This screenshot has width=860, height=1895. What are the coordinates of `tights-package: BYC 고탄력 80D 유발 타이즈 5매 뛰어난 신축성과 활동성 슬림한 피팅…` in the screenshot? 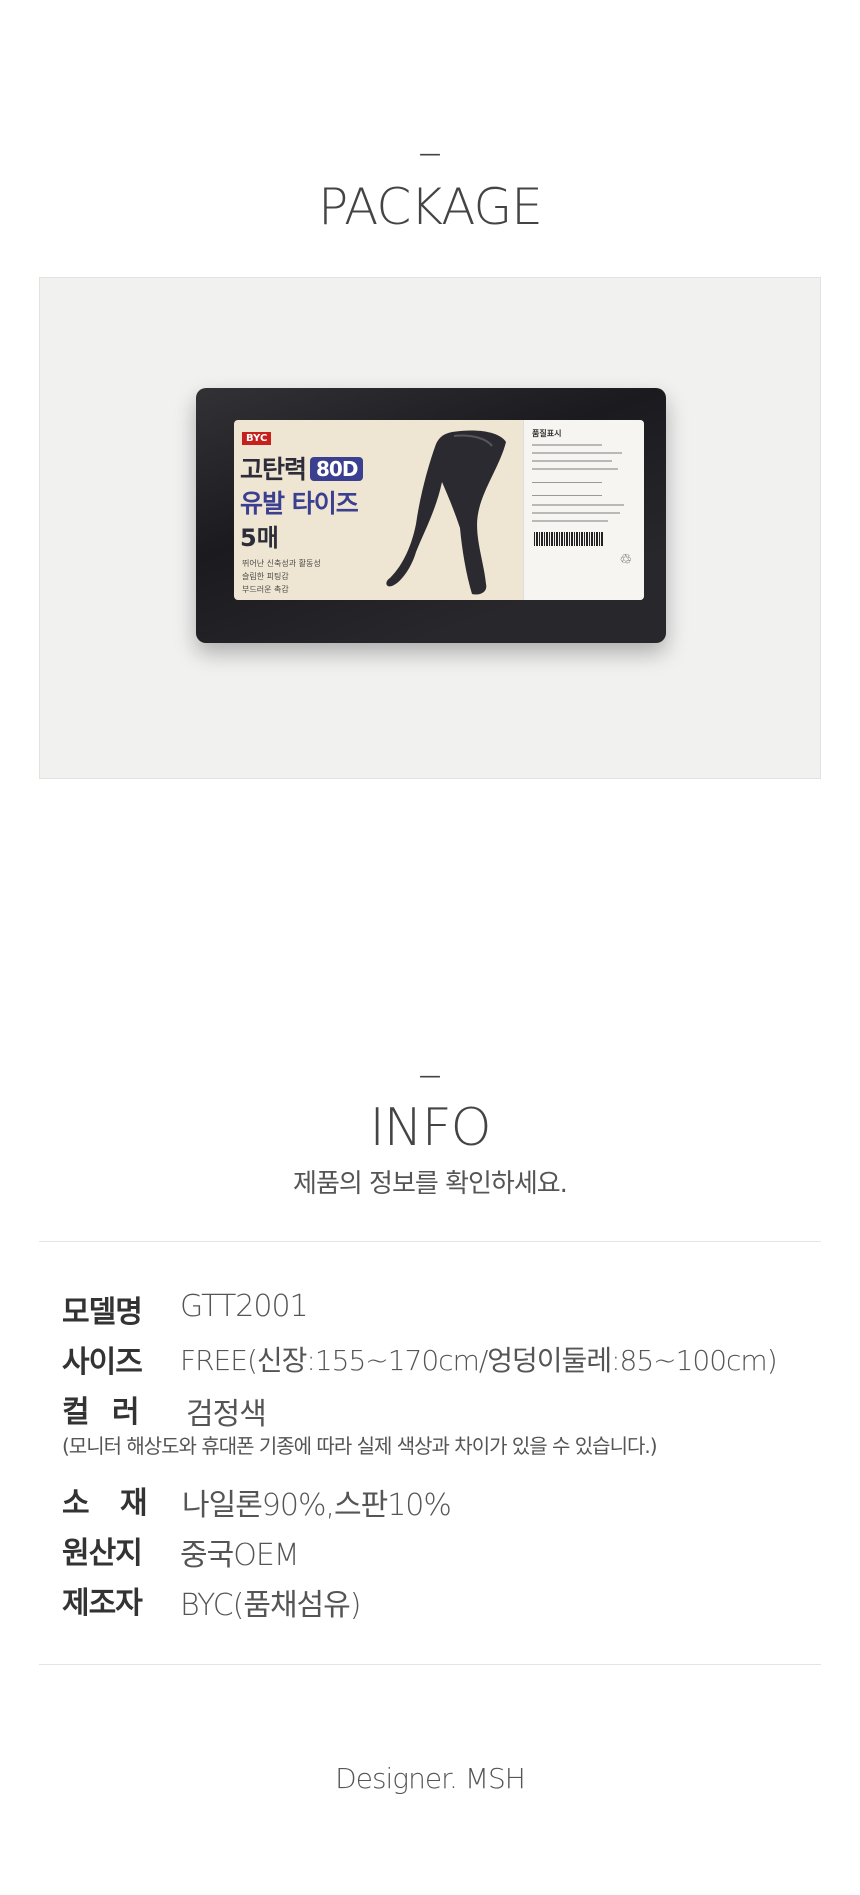 It's located at (431, 515).